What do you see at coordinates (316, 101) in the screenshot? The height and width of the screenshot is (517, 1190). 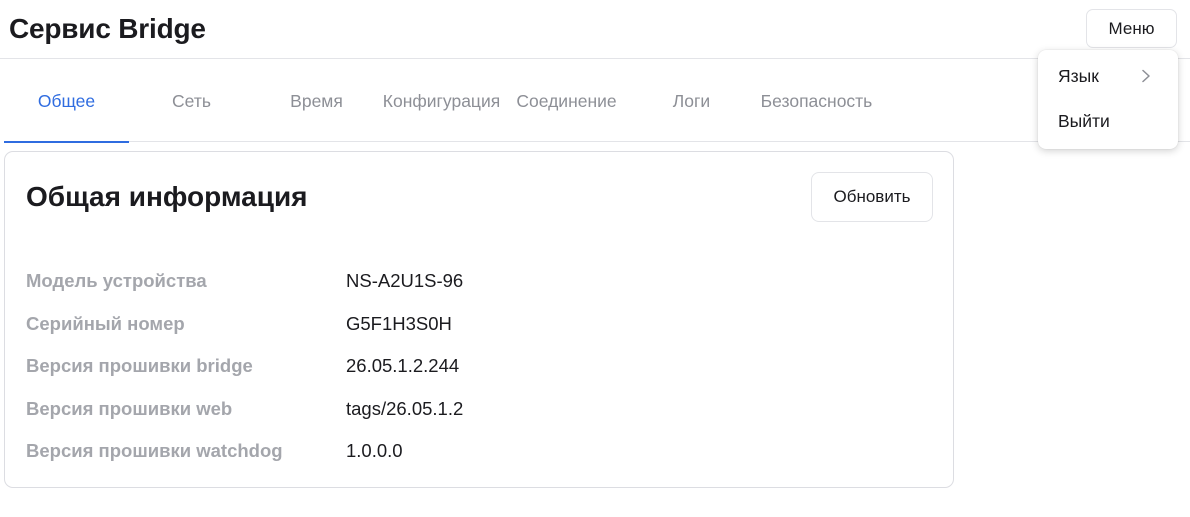 I see `tab-time: Время` at bounding box center [316, 101].